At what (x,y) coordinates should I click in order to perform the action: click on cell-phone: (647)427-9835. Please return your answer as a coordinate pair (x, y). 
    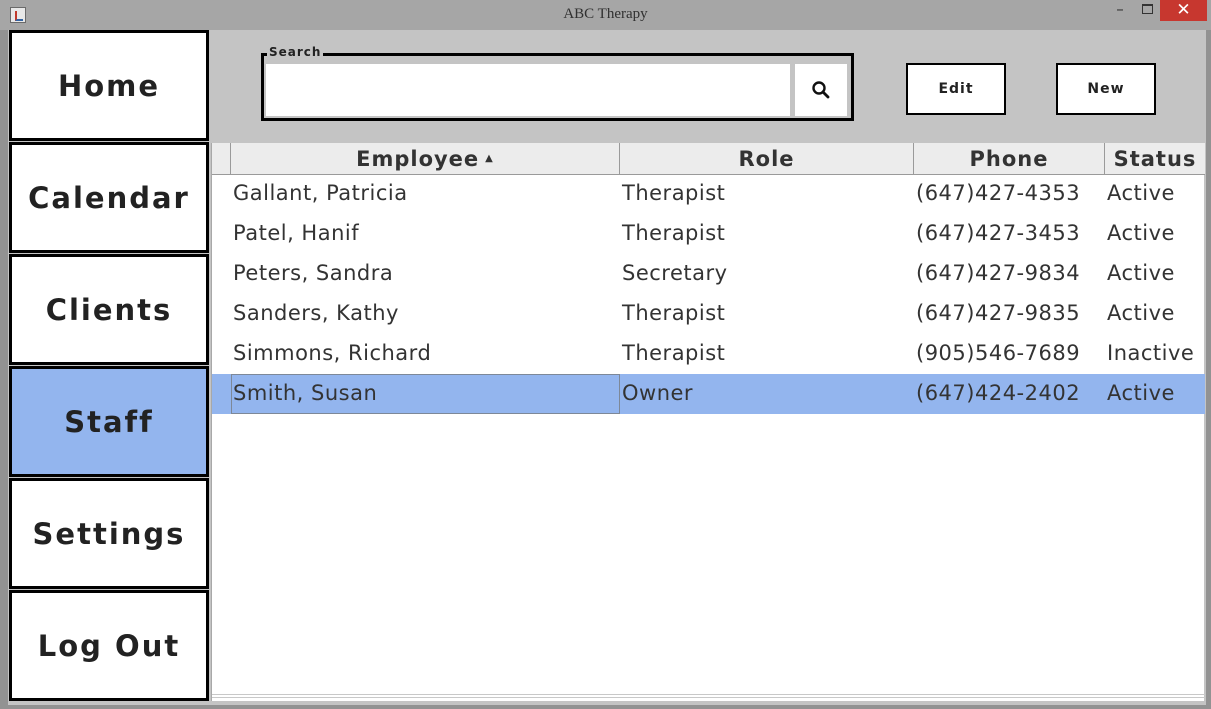
    Looking at the image, I should click on (998, 313).